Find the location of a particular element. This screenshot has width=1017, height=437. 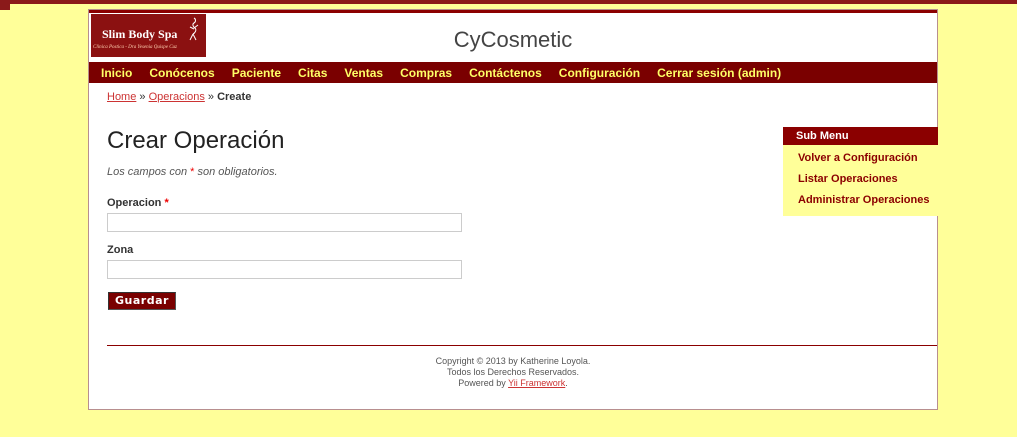

footer-rights: Todos los Derechos Reservados. is located at coordinates (513, 372).